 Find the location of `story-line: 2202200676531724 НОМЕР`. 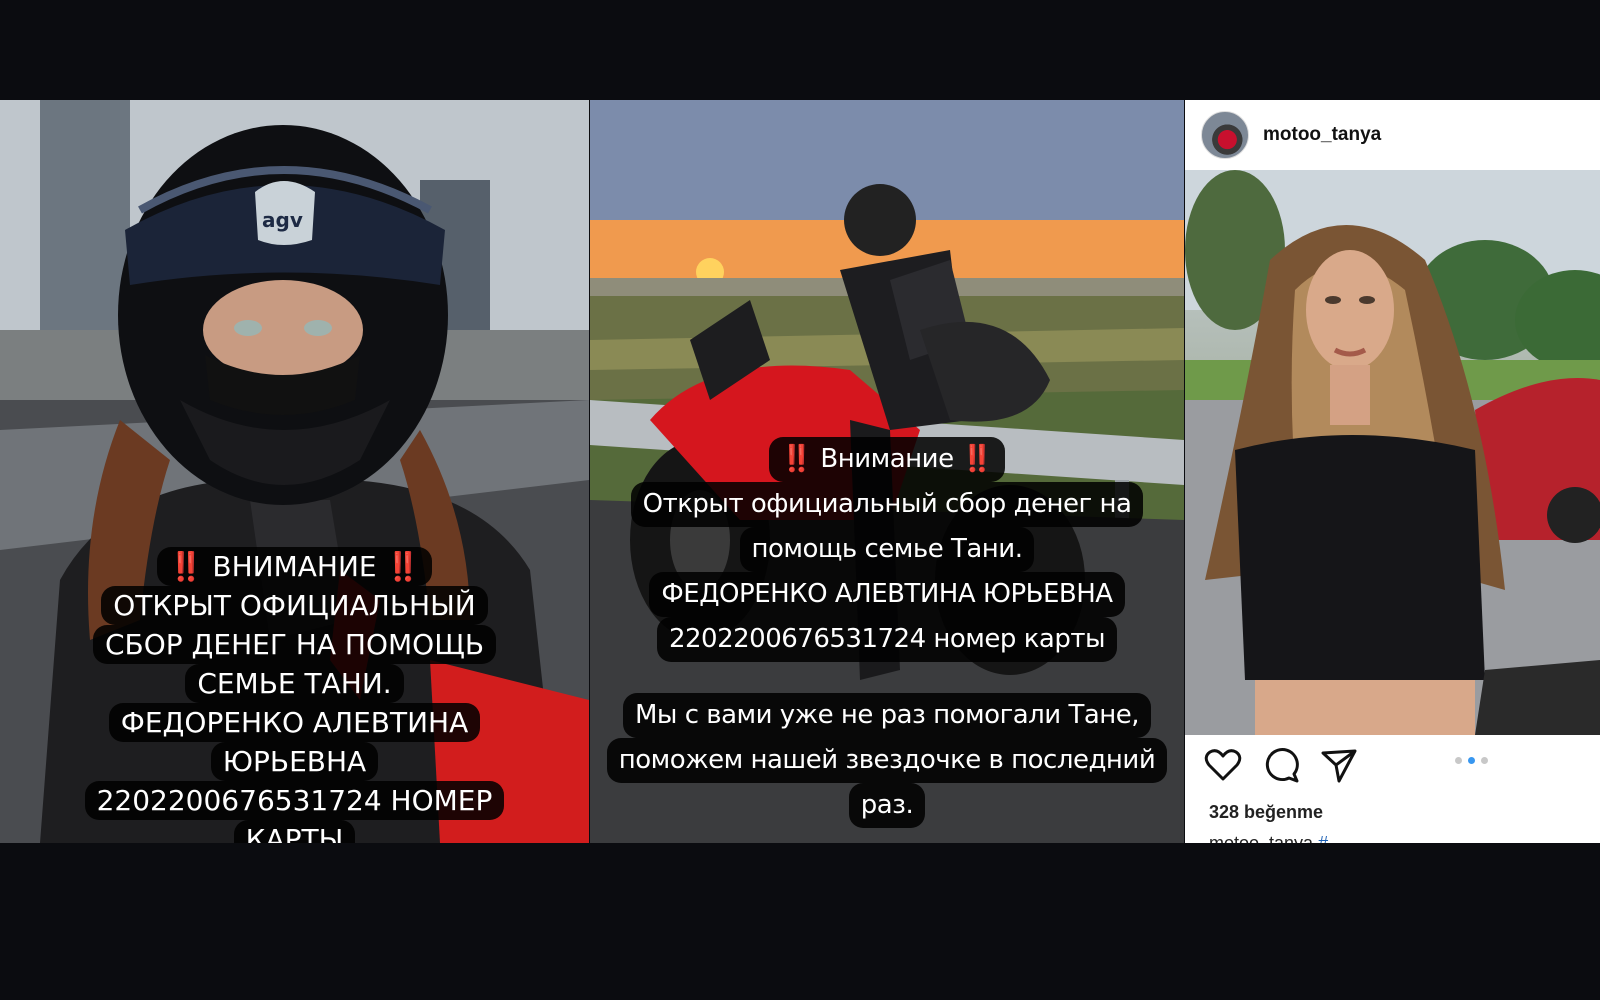

story-line: 2202200676531724 НОМЕР is located at coordinates (294, 800).